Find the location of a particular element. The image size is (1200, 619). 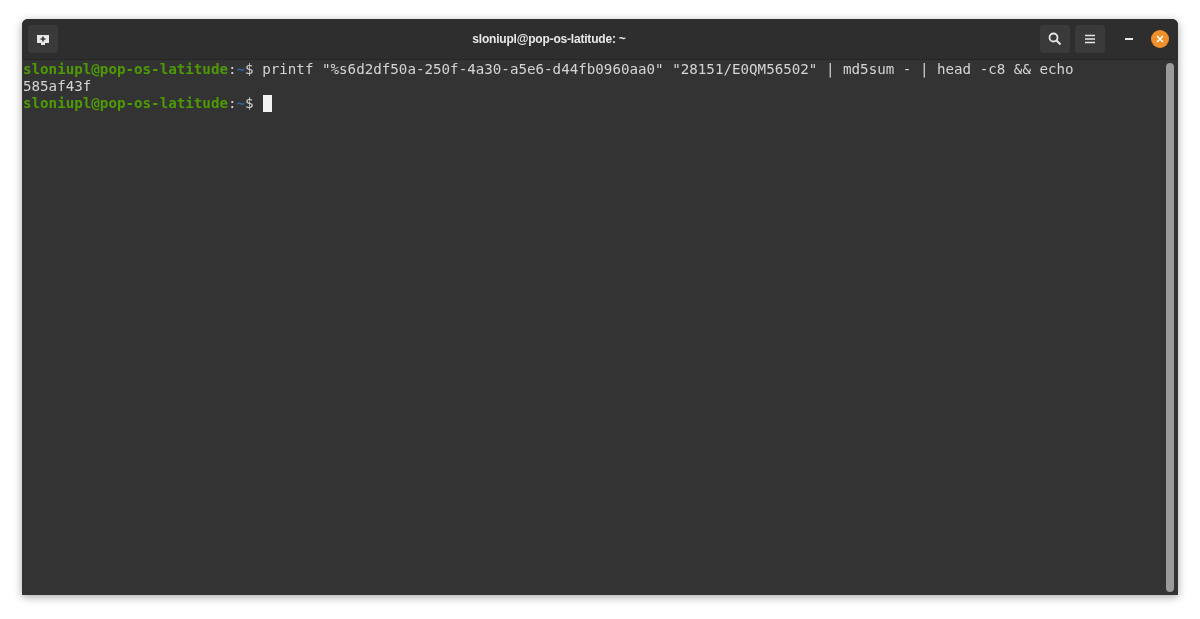

menu-icon is located at coordinates (1090, 39).